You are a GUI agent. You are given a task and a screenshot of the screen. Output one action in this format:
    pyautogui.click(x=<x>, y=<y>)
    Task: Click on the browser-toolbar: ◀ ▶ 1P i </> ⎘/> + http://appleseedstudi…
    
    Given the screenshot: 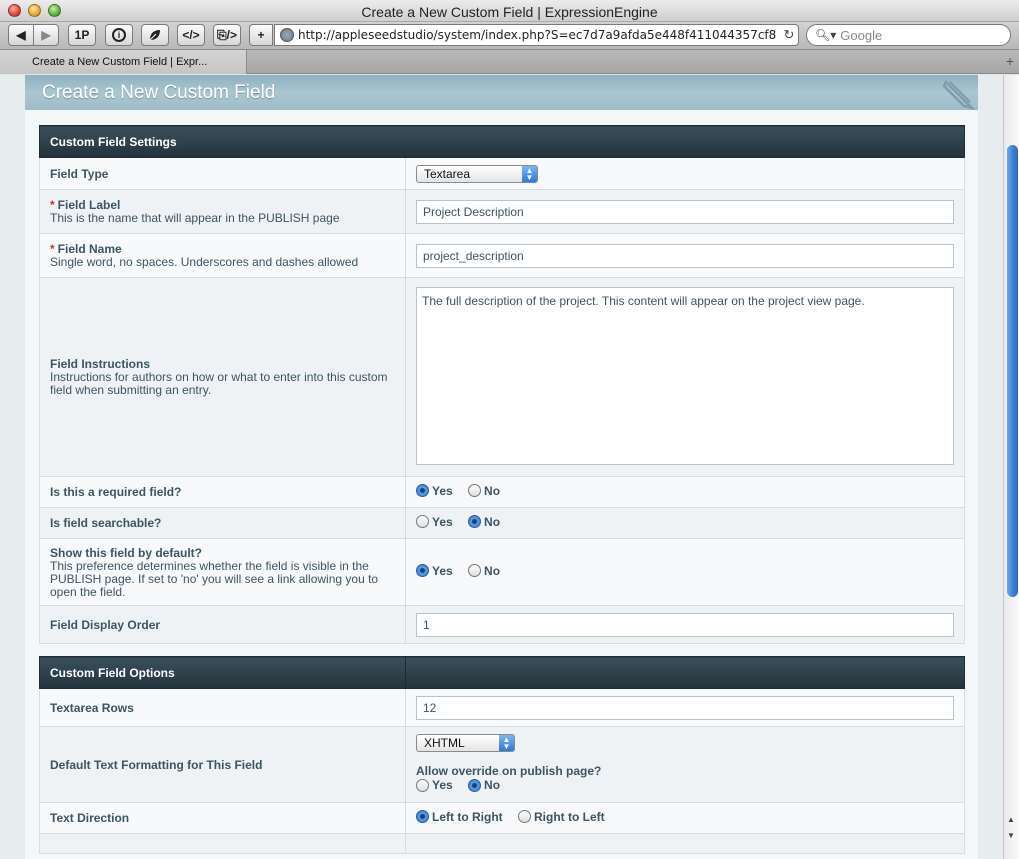 What is the action you would take?
    pyautogui.click(x=509, y=35)
    